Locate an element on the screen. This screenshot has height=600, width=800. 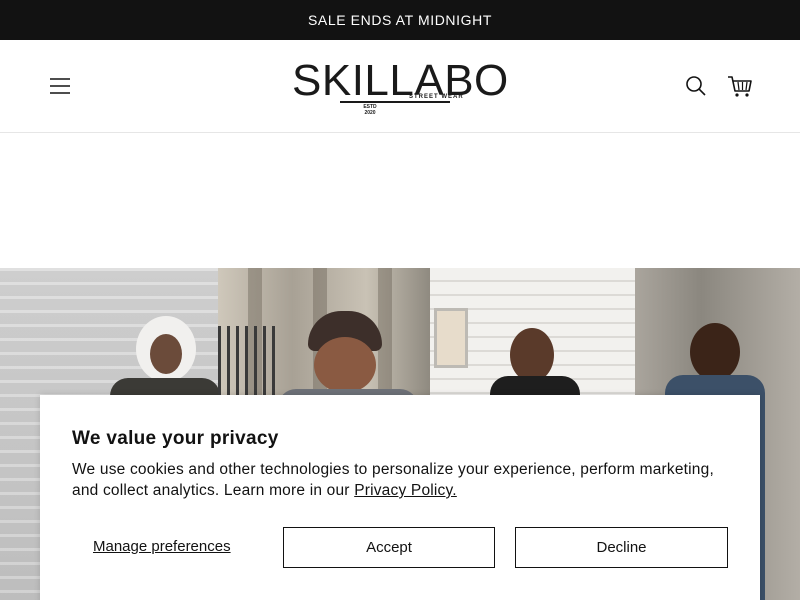
cart-button is located at coordinates (740, 86).